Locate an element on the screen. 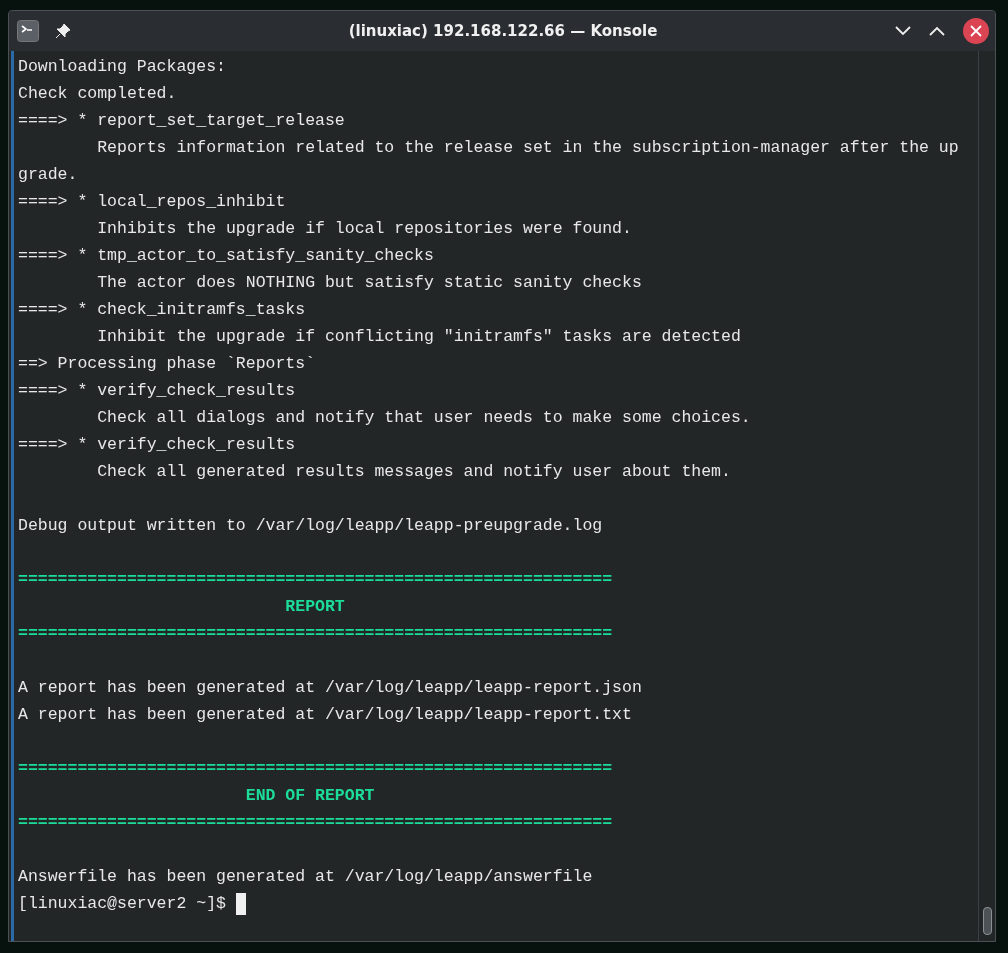 This screenshot has width=1008, height=953. report-banner-line: END OF REPORT is located at coordinates (310, 796).